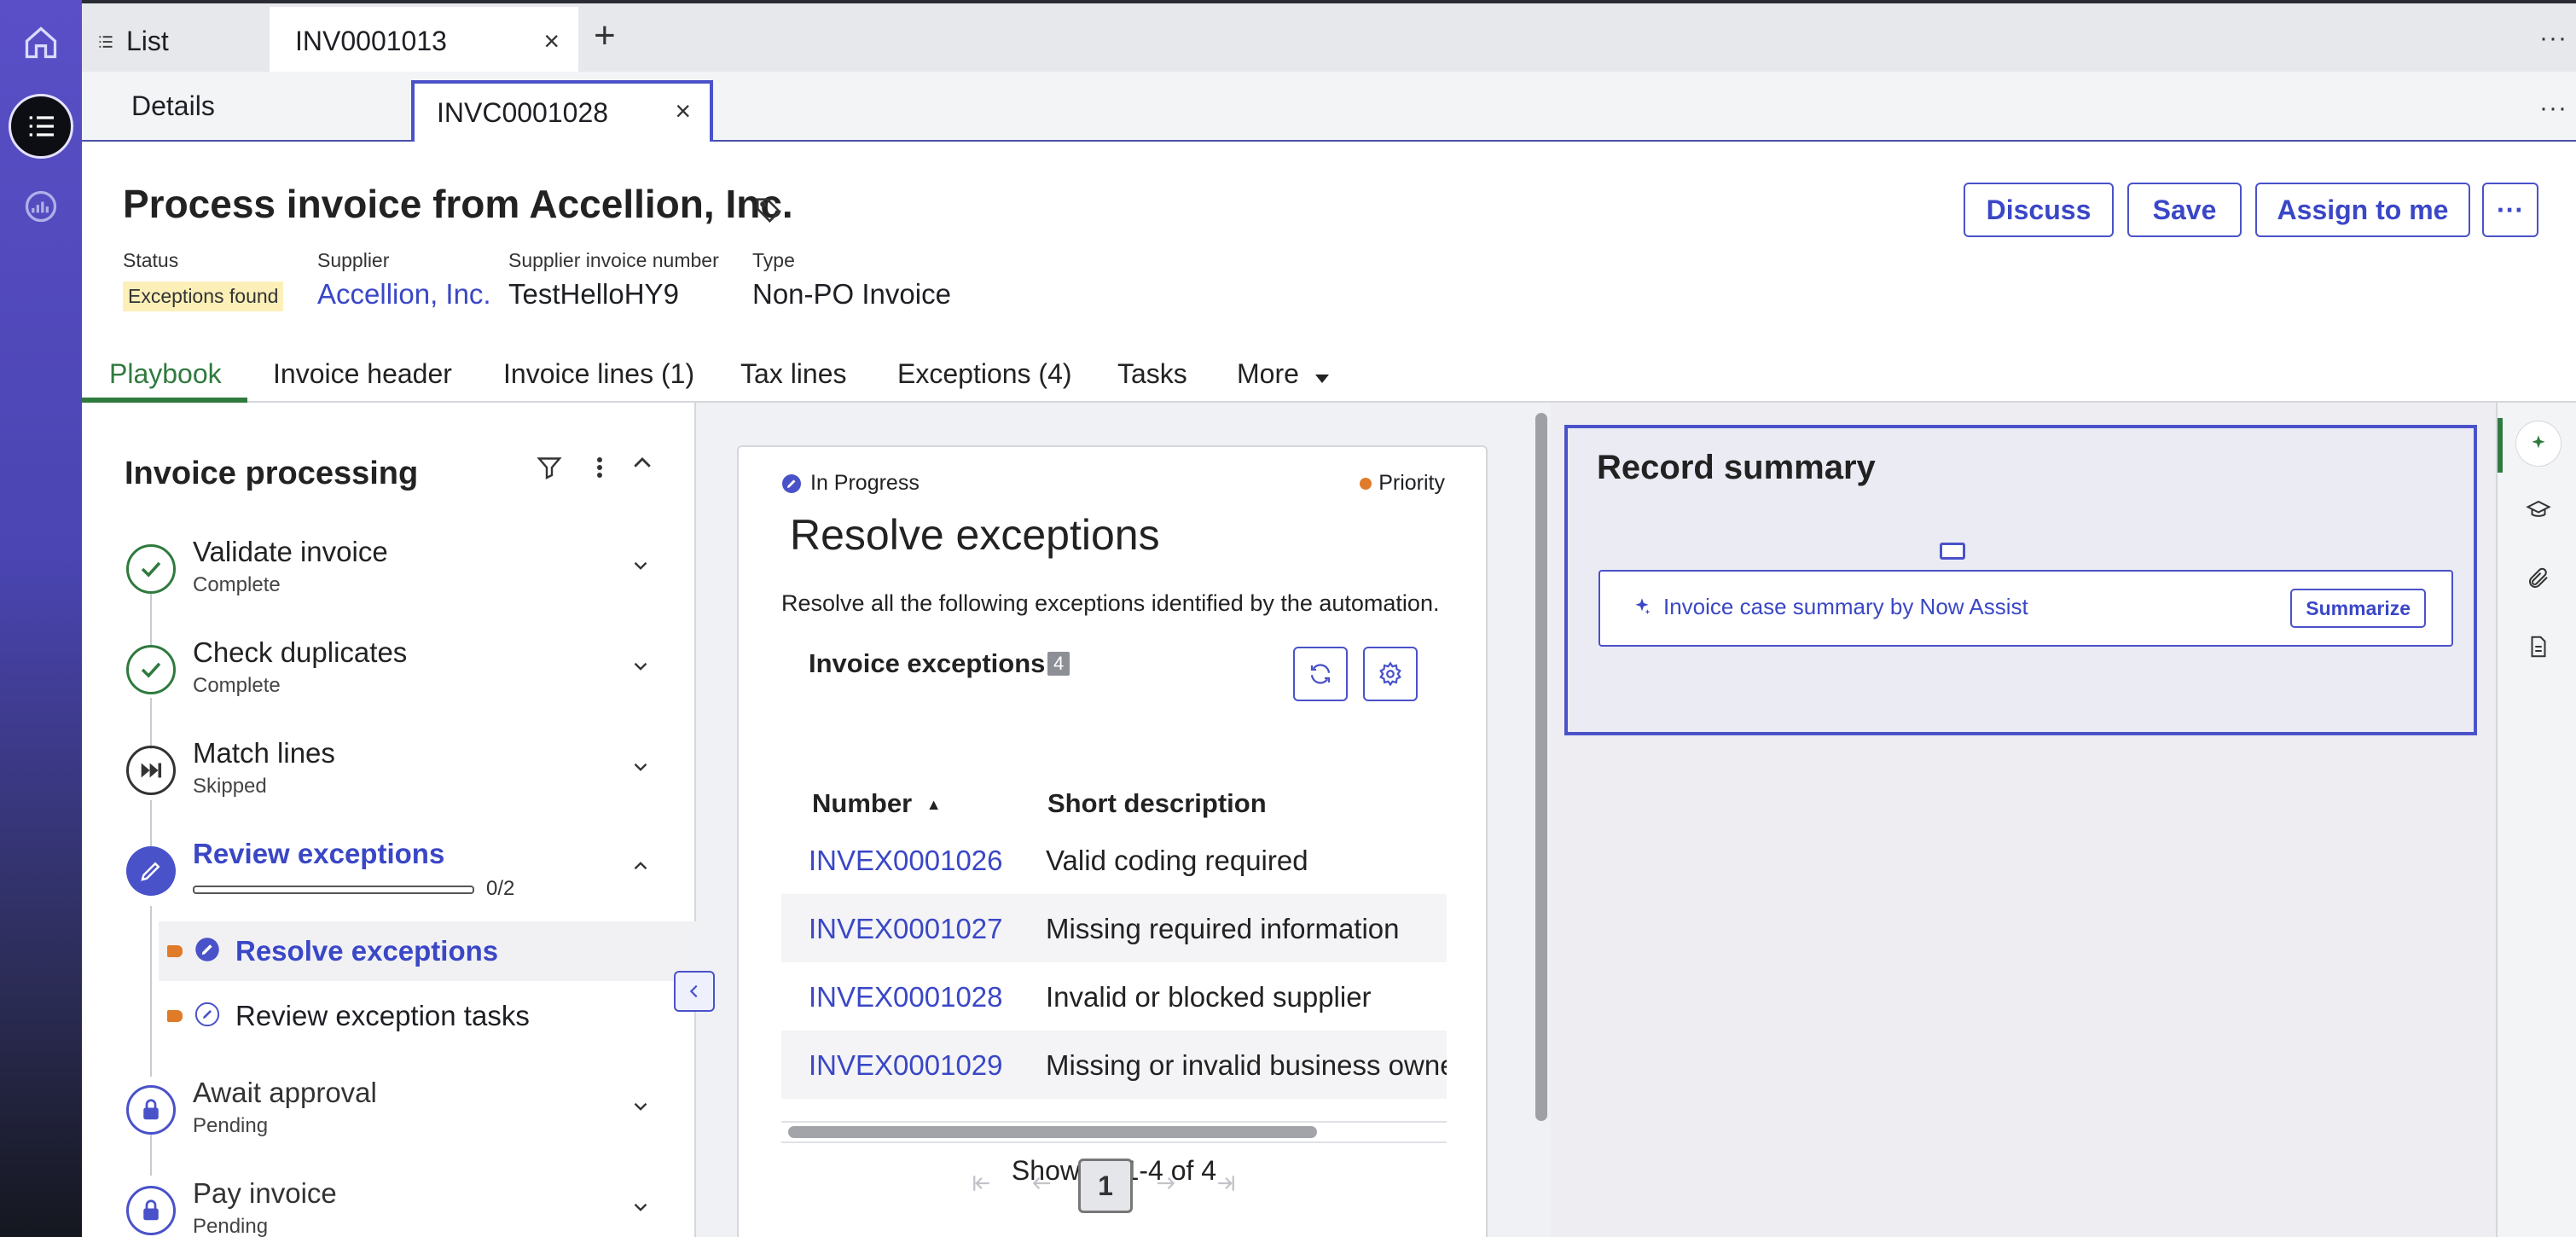 The width and height of the screenshot is (2576, 1237). Describe the element at coordinates (1322, 376) in the screenshot. I see `caret-down-icon` at that location.